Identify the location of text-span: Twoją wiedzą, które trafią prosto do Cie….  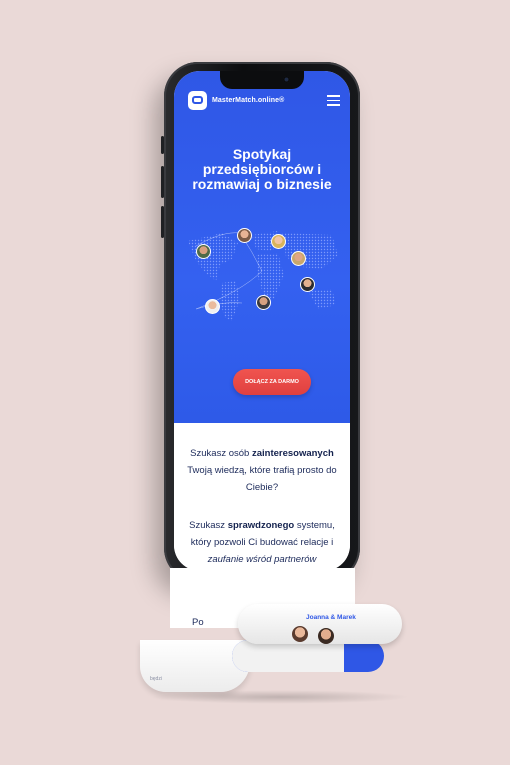
(262, 479).